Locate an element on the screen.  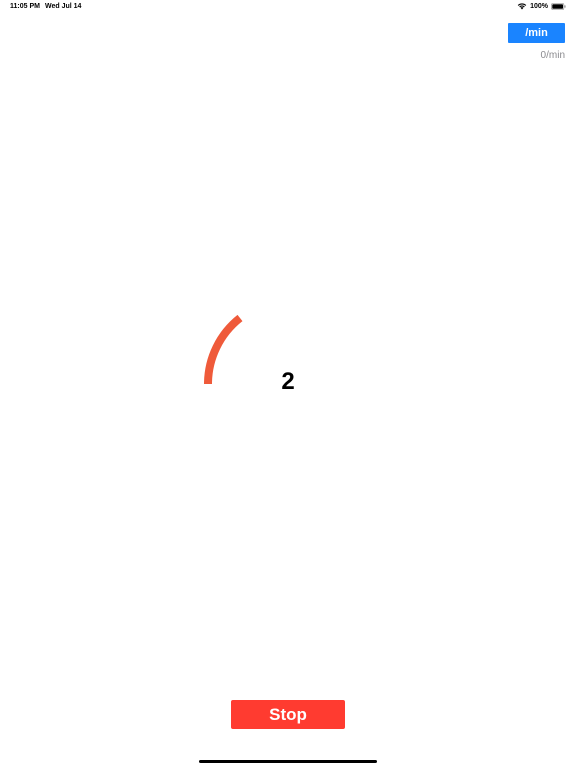
status-bar: 11:05 PM Wed Jul 14 100% is located at coordinates (288, 7).